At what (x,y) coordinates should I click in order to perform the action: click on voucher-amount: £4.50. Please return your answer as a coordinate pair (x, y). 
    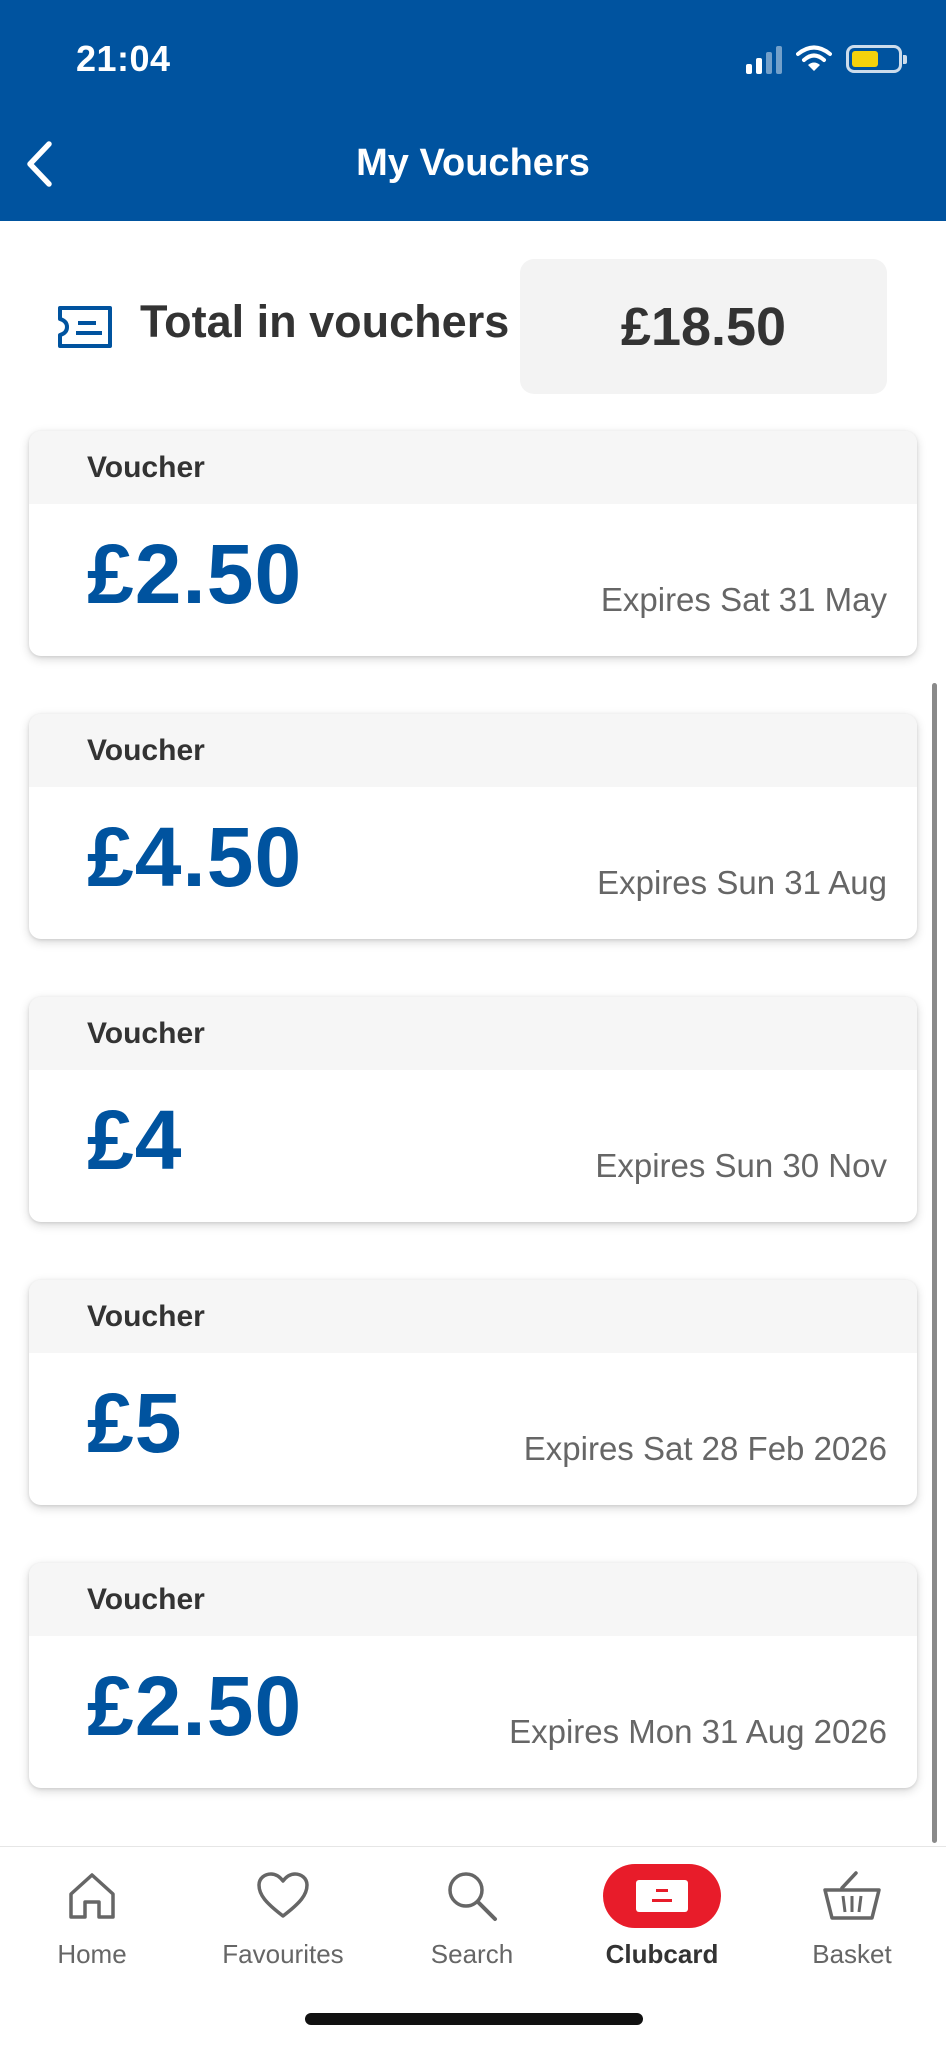
    Looking at the image, I should click on (195, 857).